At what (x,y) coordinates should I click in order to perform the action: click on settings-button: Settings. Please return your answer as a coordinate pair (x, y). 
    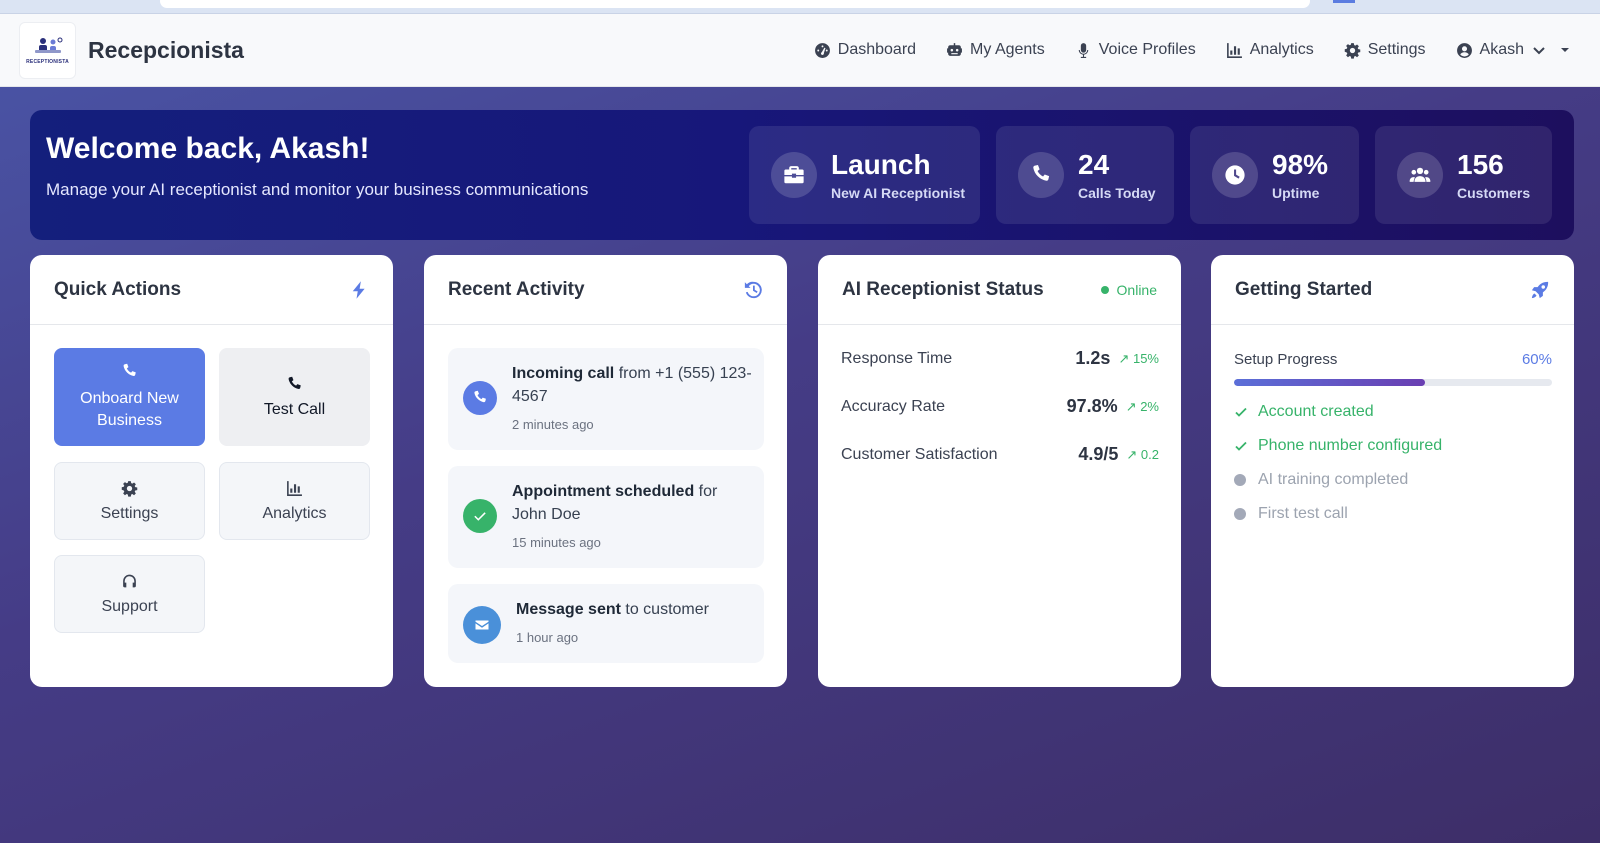
    Looking at the image, I should click on (129, 501).